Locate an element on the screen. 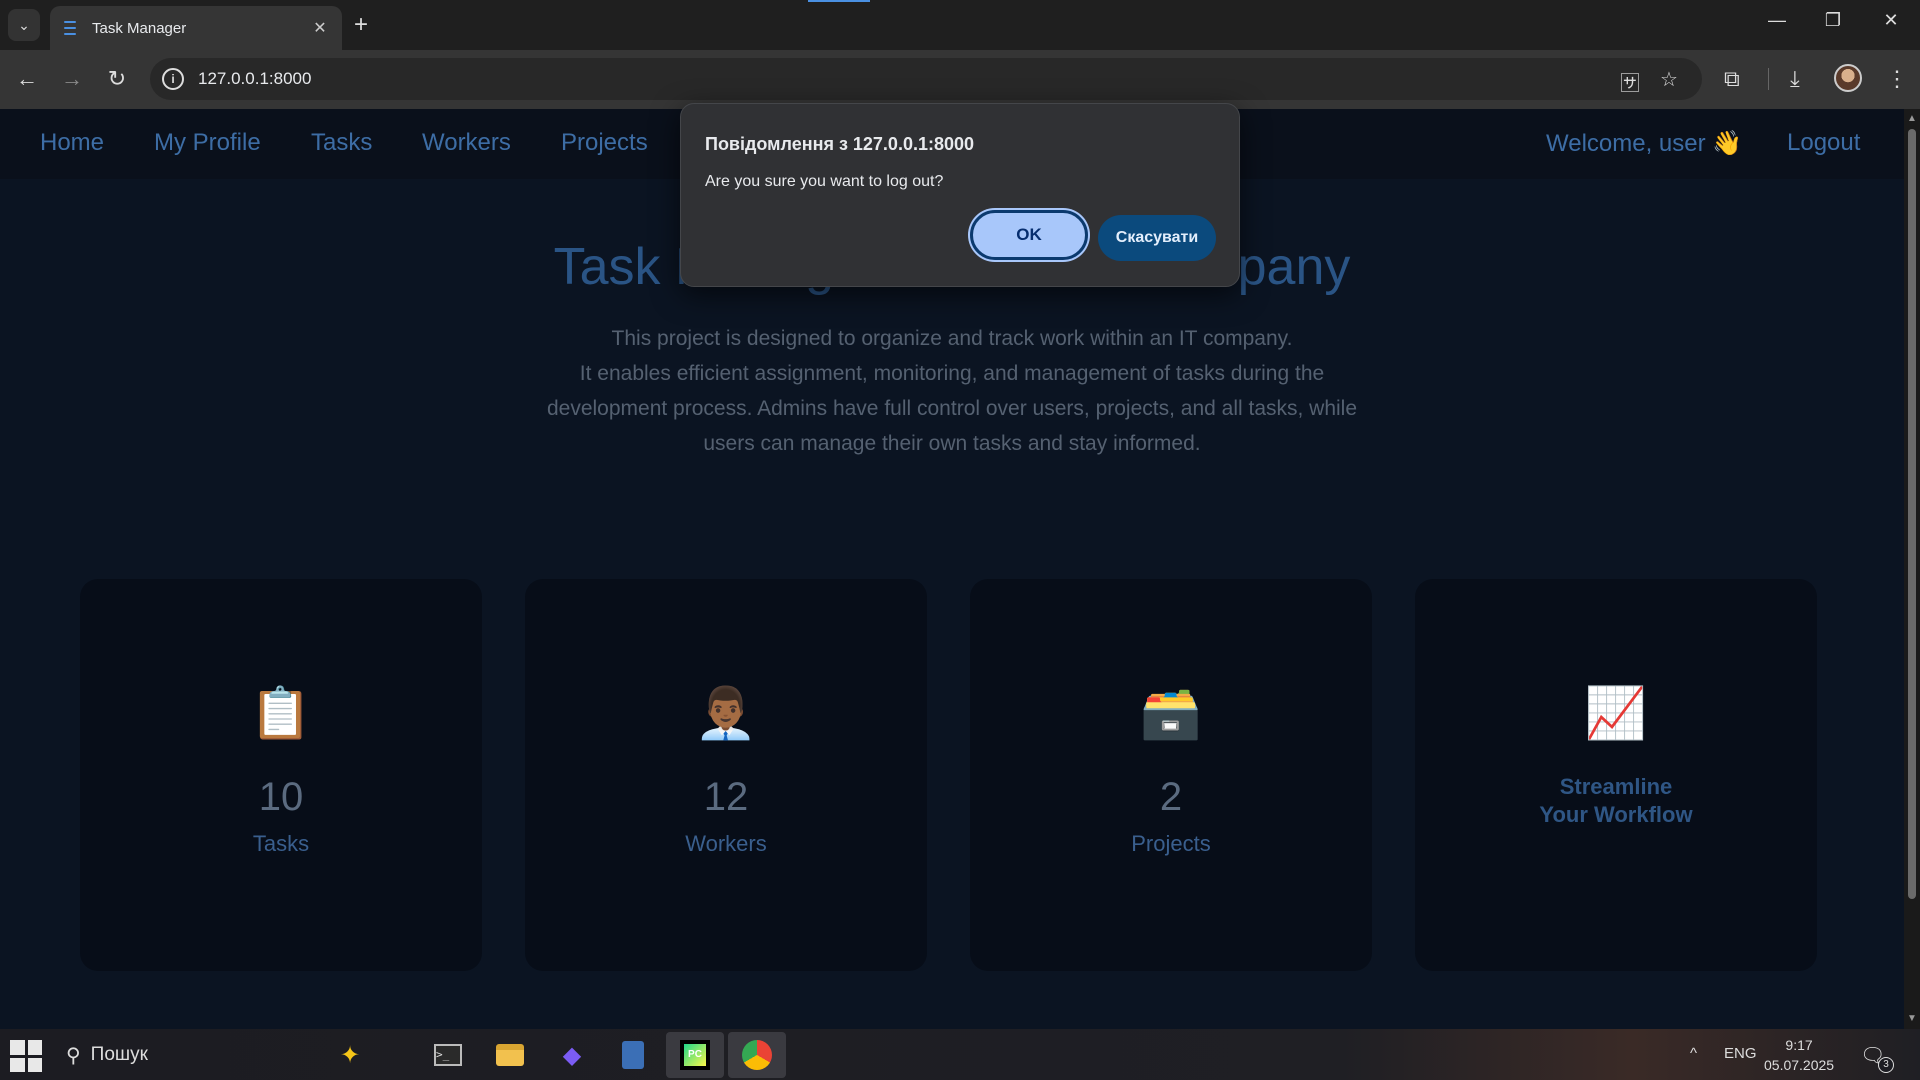  office-worker-icon: 👨🏾‍💼 is located at coordinates (726, 713).